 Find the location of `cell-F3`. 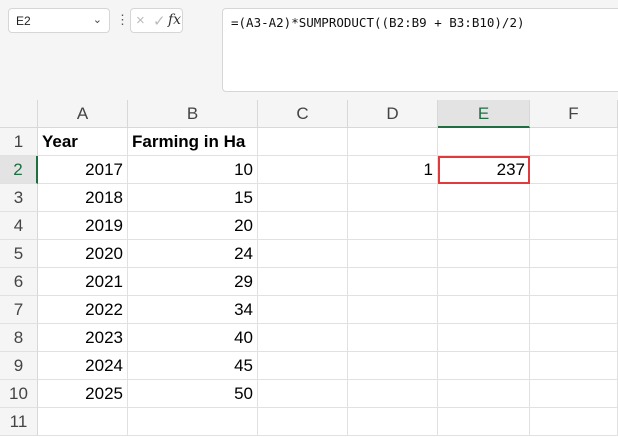

cell-F3 is located at coordinates (574, 198).